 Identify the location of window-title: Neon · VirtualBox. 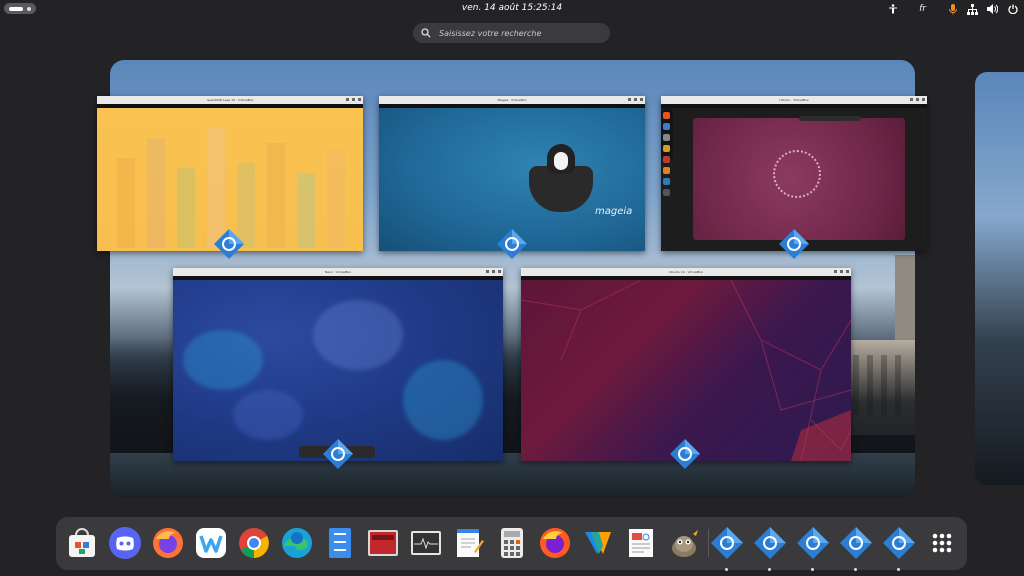
(338, 272).